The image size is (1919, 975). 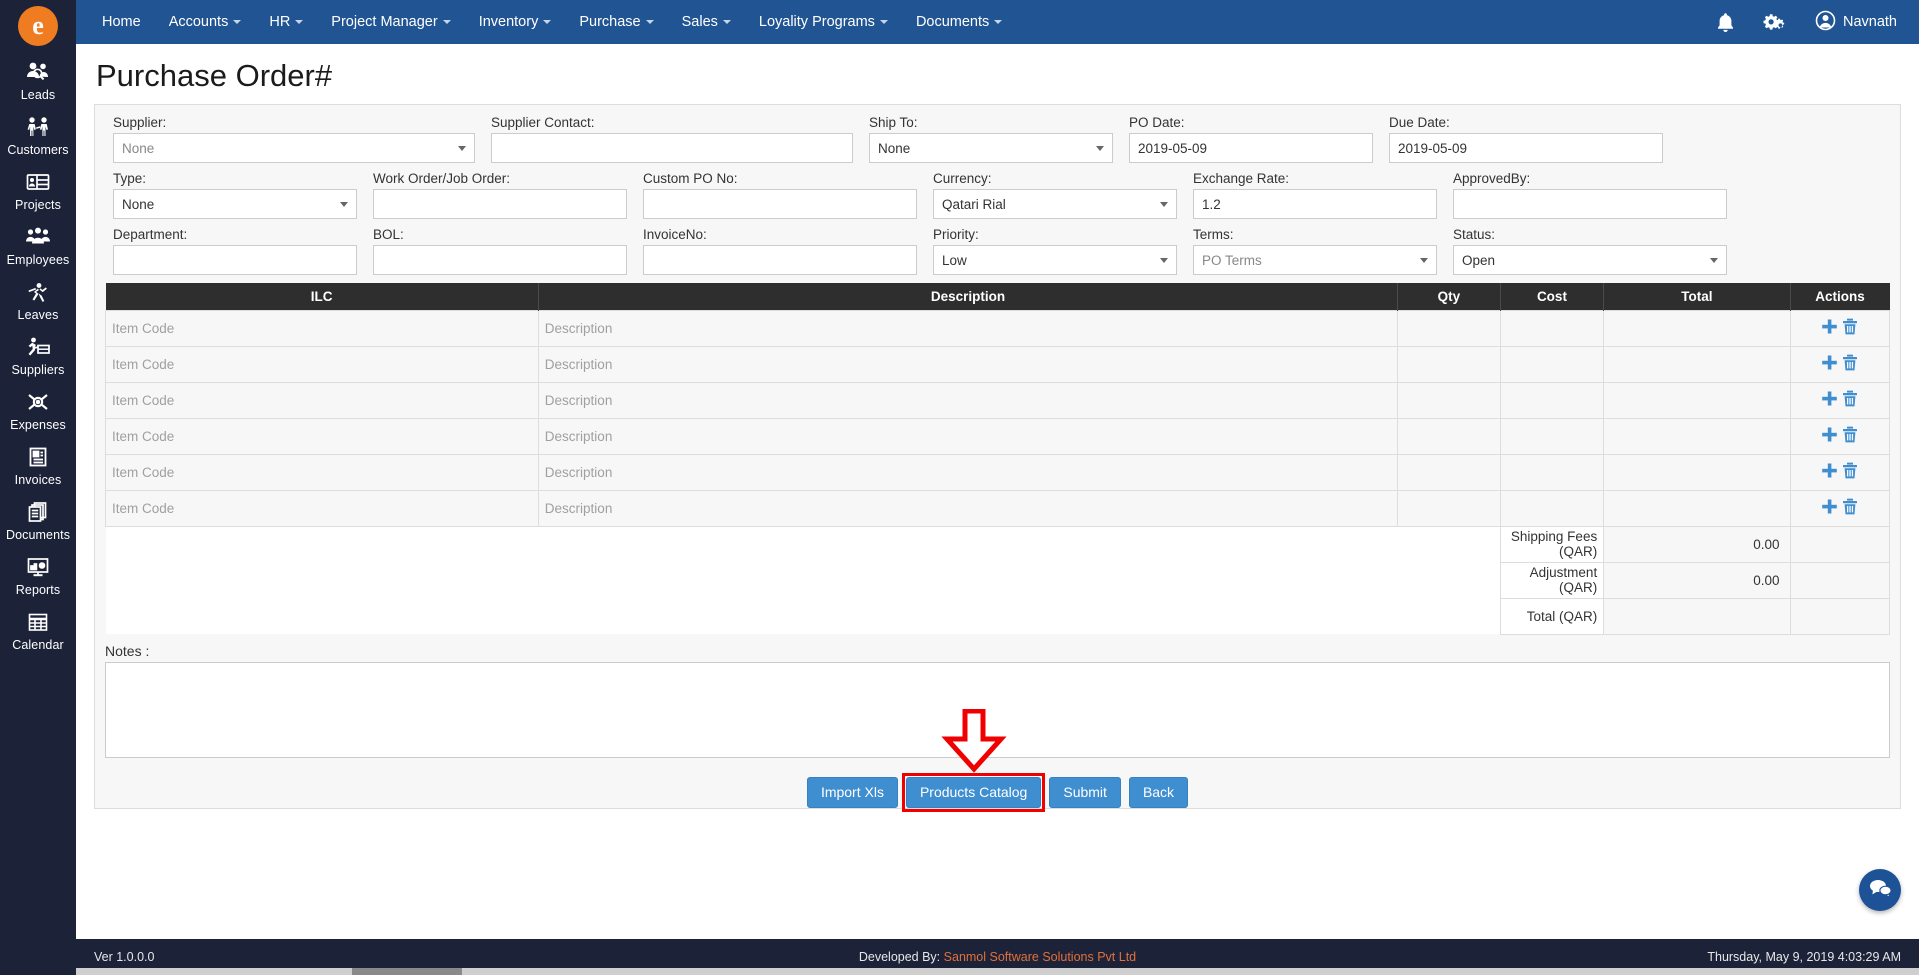 What do you see at coordinates (38, 354) in the screenshot?
I see `sidebar-item-suppliers: Suppliers` at bounding box center [38, 354].